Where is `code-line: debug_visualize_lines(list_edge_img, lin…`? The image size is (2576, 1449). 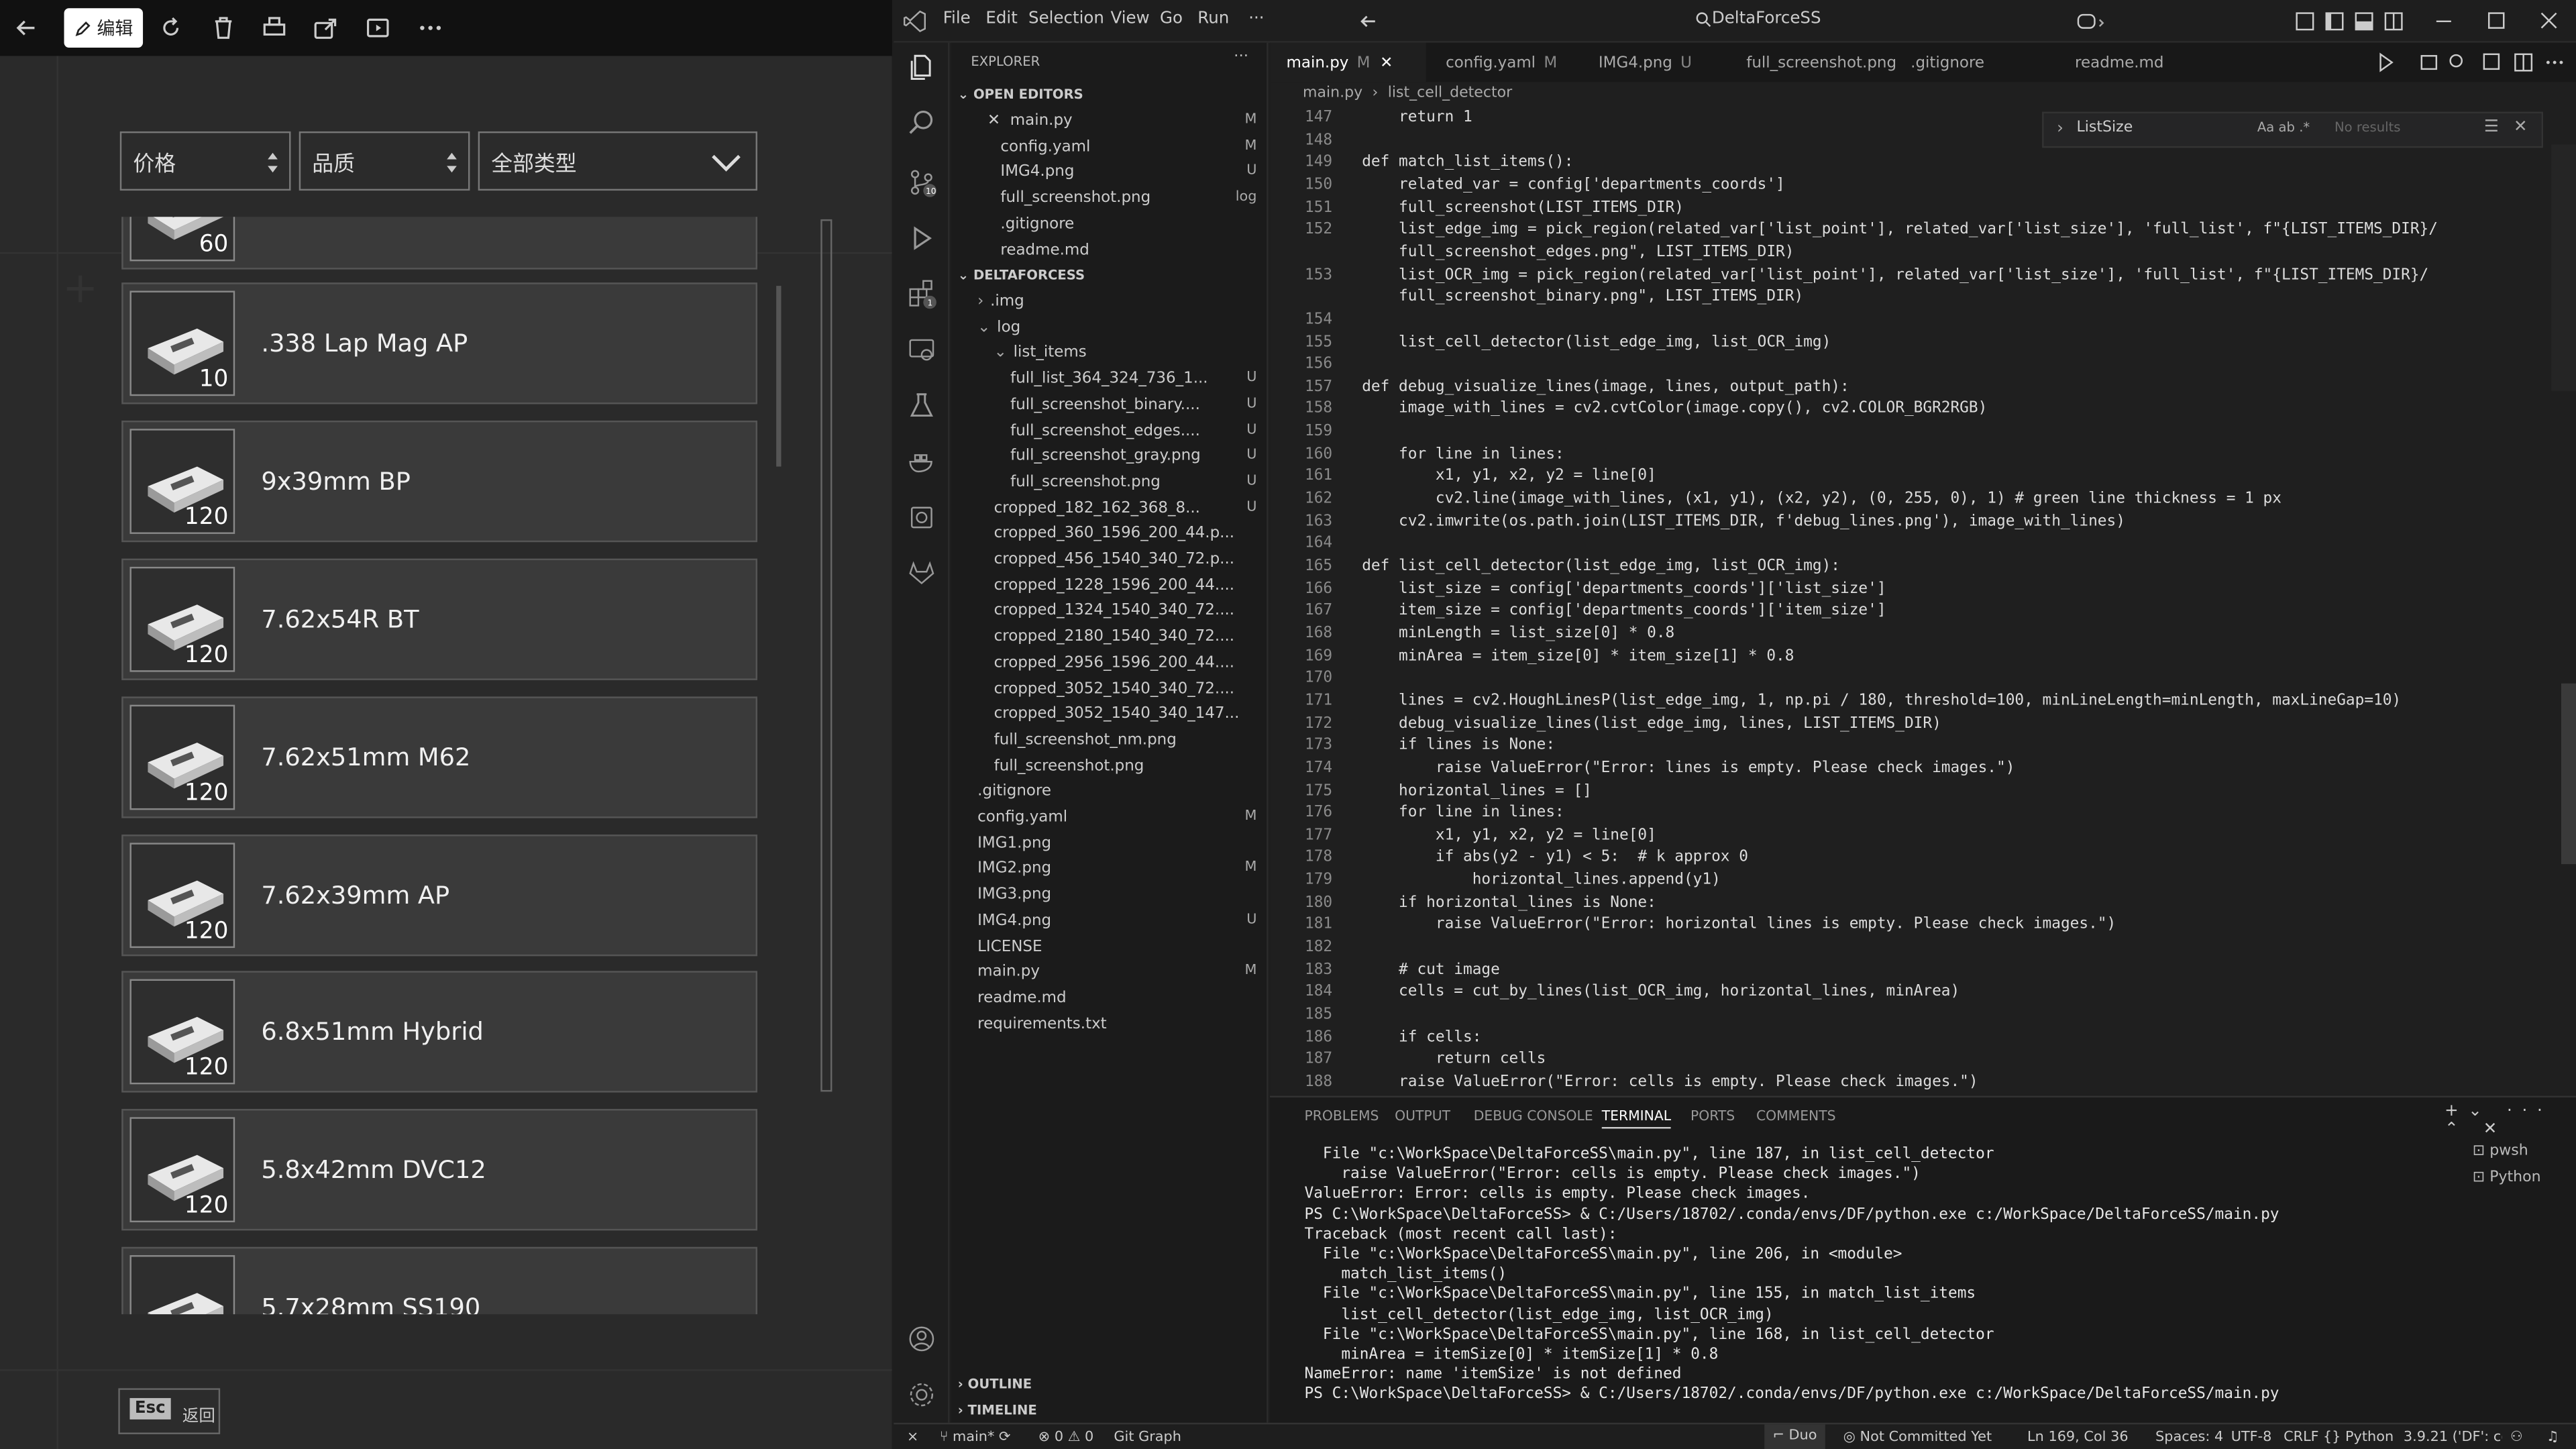
code-line: debug_visualize_lines(list_edge_img, lin… is located at coordinates (1651, 723).